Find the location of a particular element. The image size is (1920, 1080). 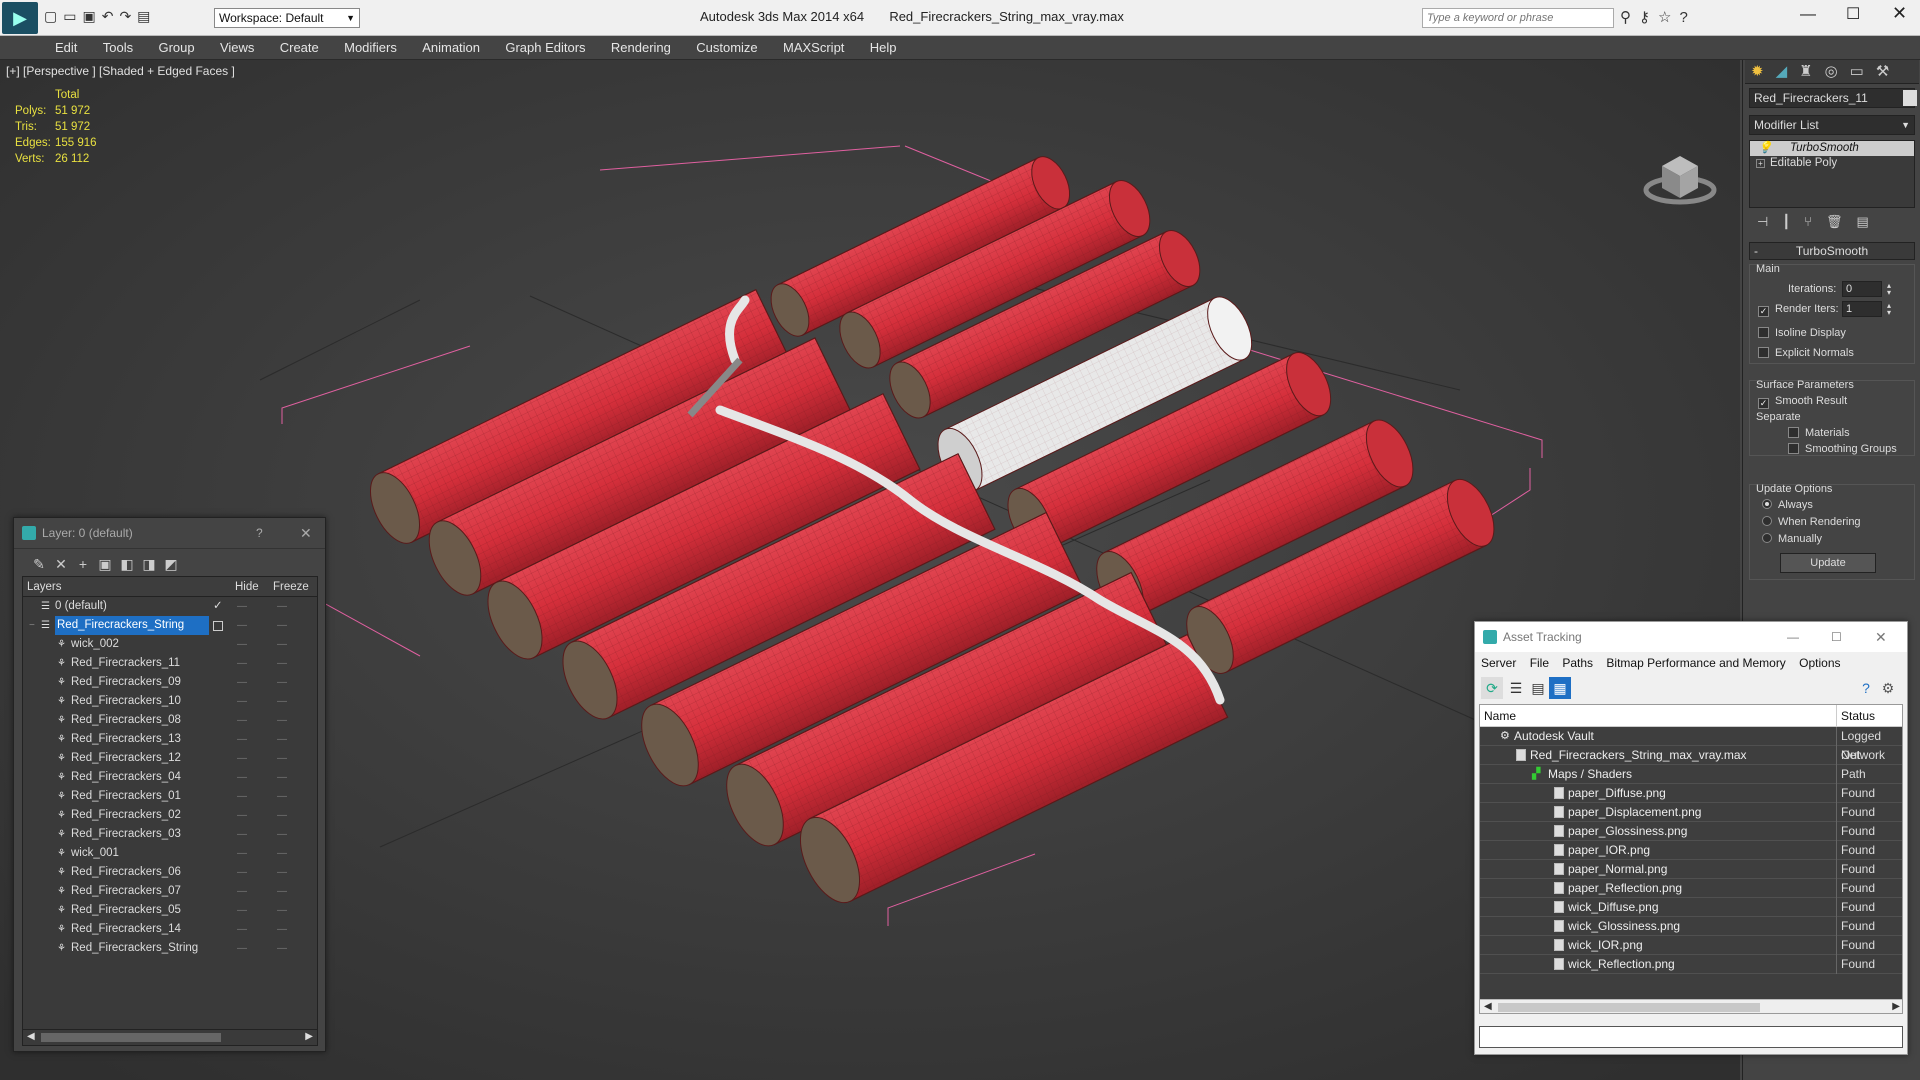

table-view-icon: ▤ is located at coordinates (1538, 688).